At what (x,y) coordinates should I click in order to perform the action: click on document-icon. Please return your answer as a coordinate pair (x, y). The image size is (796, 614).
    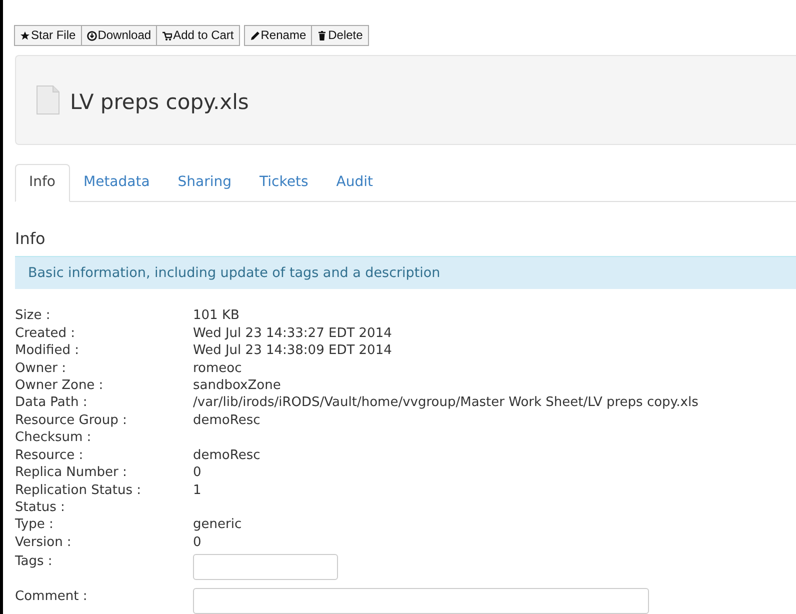
    Looking at the image, I should click on (48, 100).